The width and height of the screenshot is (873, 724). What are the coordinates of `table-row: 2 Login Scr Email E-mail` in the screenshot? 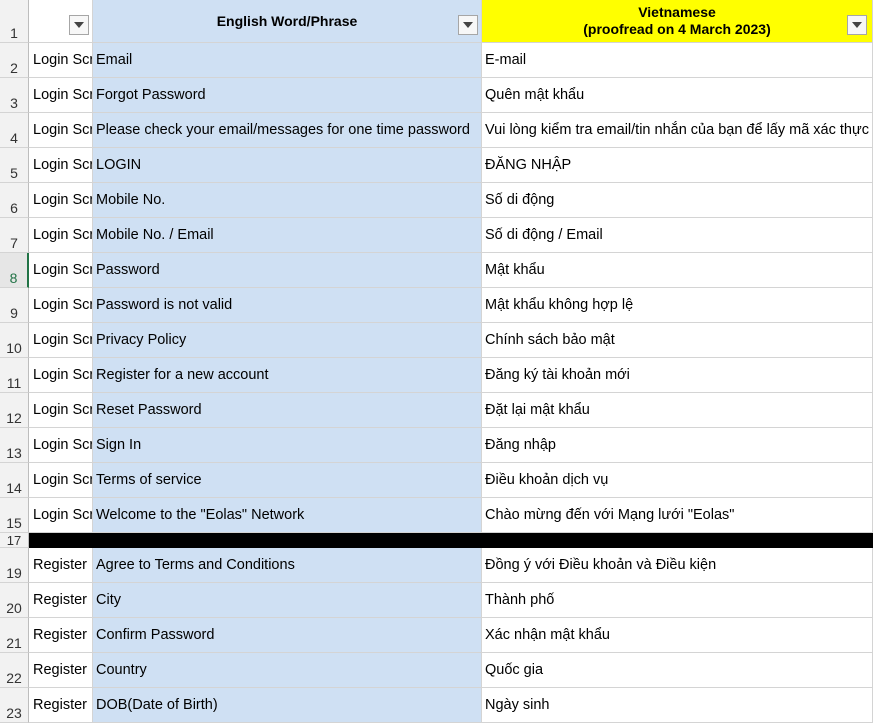 It's located at (436, 60).